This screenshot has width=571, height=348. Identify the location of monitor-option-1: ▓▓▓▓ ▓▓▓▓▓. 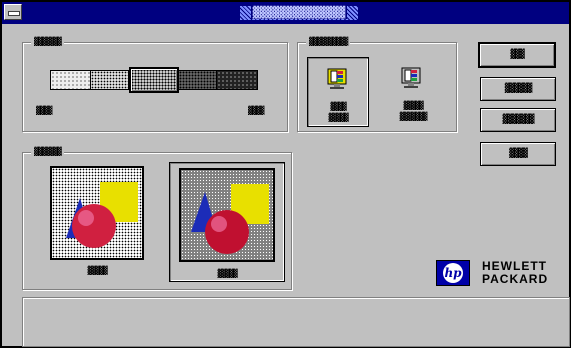
(338, 92).